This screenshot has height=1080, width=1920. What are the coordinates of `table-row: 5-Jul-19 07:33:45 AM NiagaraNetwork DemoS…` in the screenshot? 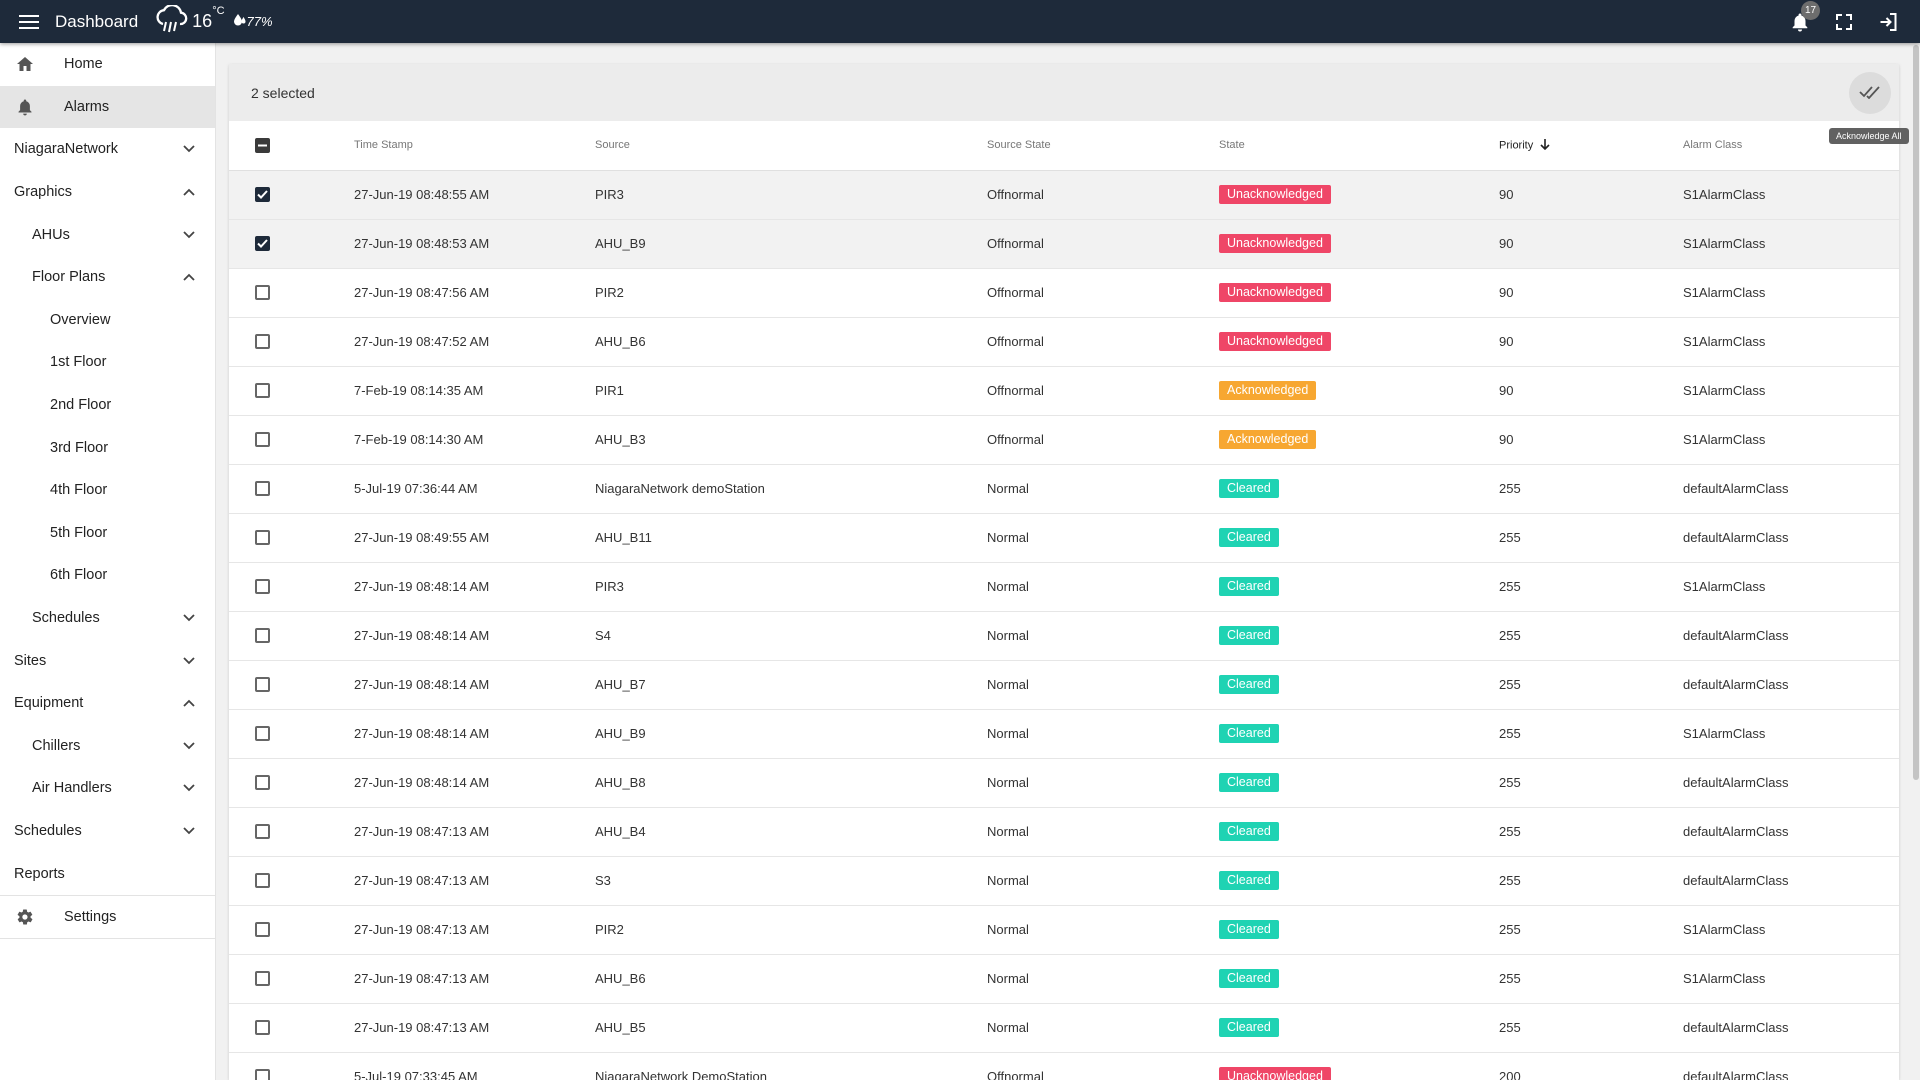 It's located at (1064, 1066).